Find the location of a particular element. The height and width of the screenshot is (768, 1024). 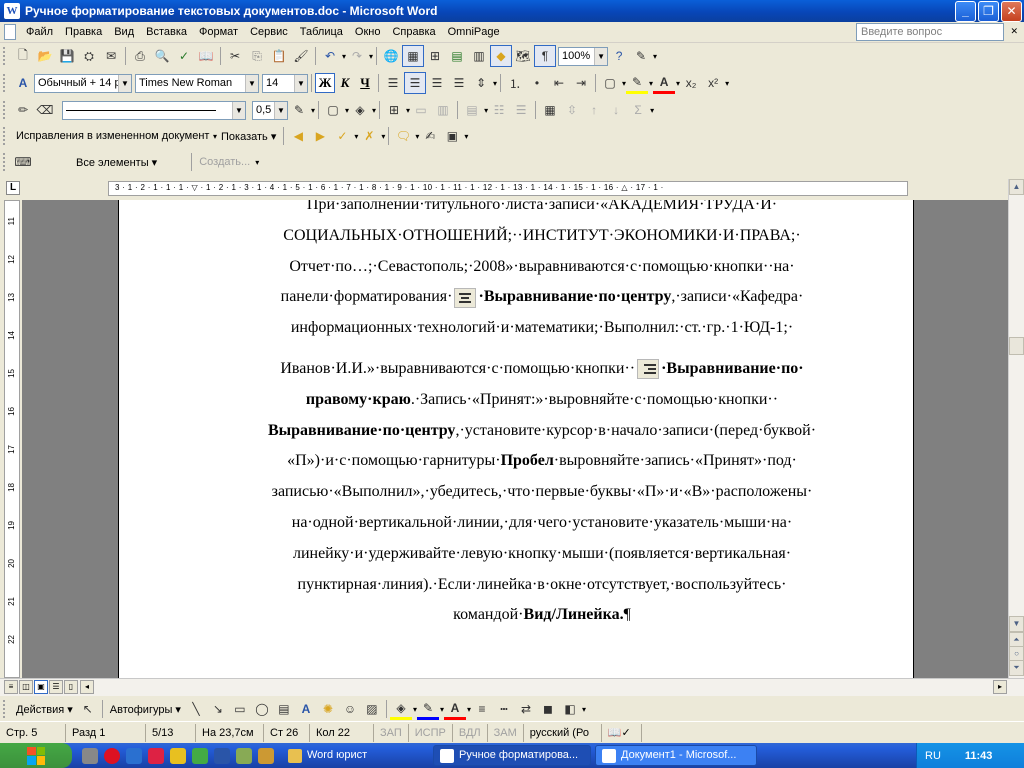

font-color-icon: A is located at coordinates (664, 83).